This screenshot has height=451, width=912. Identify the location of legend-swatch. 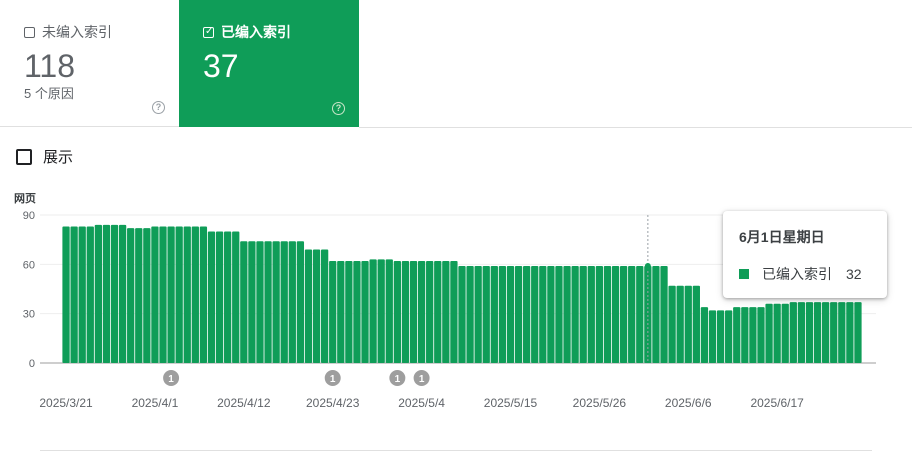
(744, 274).